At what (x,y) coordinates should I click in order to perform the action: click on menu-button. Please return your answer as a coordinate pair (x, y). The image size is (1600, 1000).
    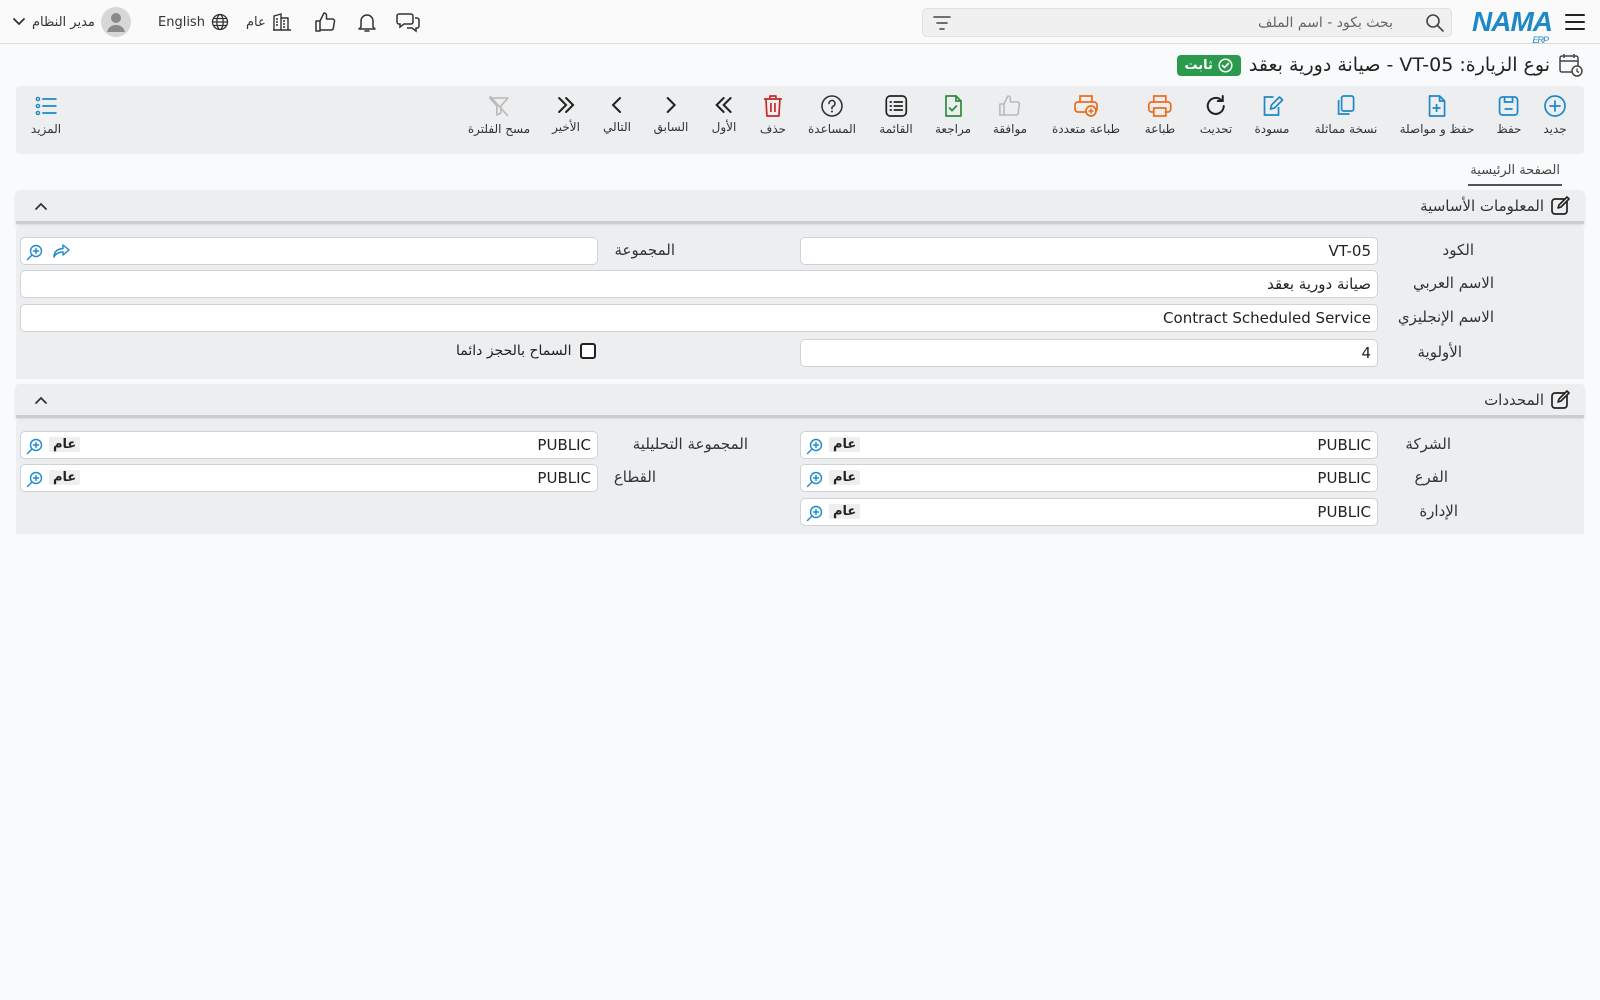
    Looking at the image, I should click on (1575, 22).